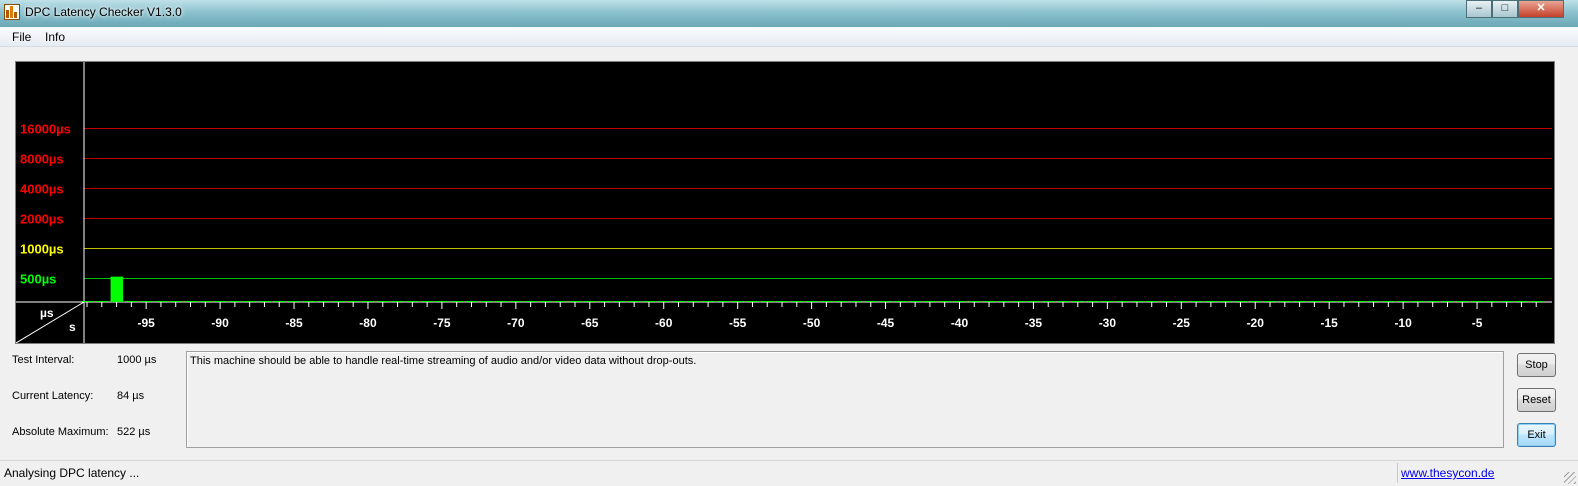  Describe the element at coordinates (664, 323) in the screenshot. I see `x-tick-label-60: -60` at that location.